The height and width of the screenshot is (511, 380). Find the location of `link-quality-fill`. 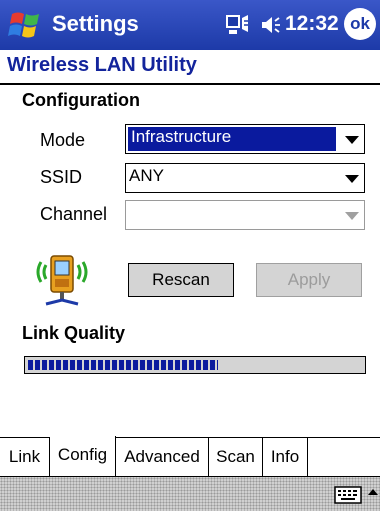

link-quality-fill is located at coordinates (123, 365).